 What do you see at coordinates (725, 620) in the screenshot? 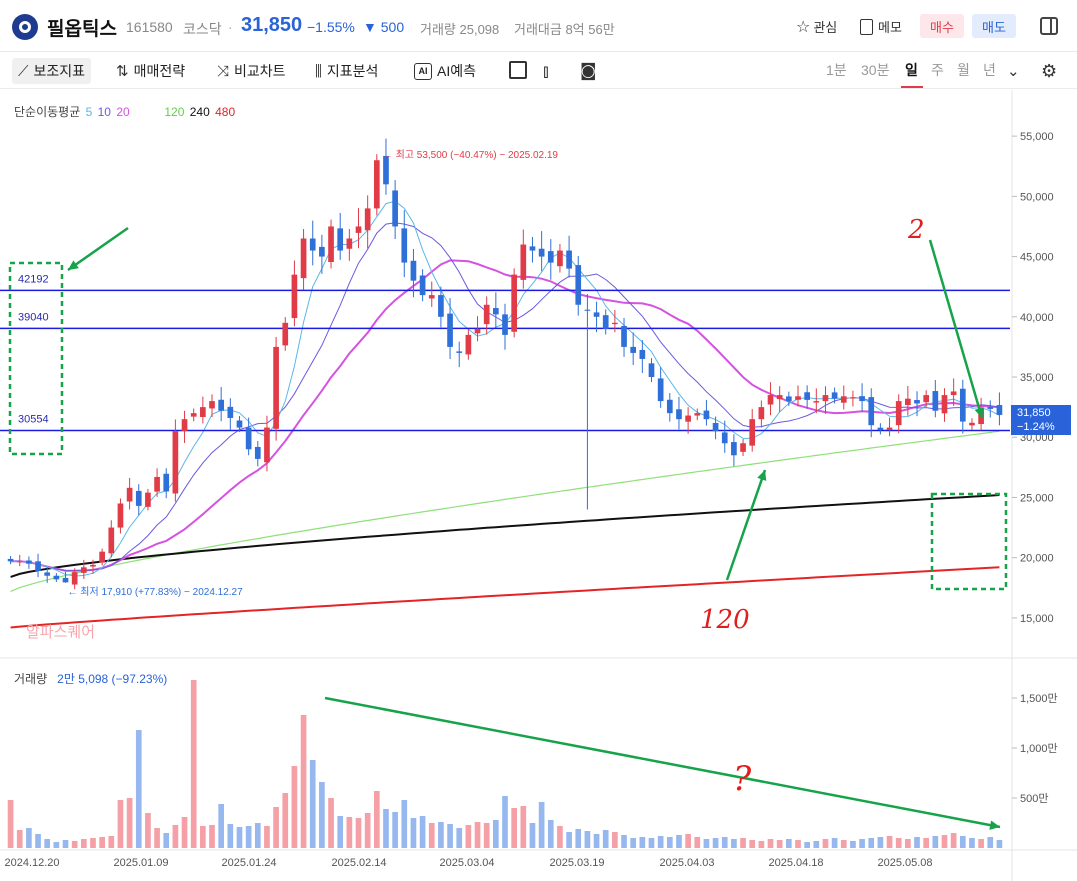
I see `handwritten-120: 120` at bounding box center [725, 620].